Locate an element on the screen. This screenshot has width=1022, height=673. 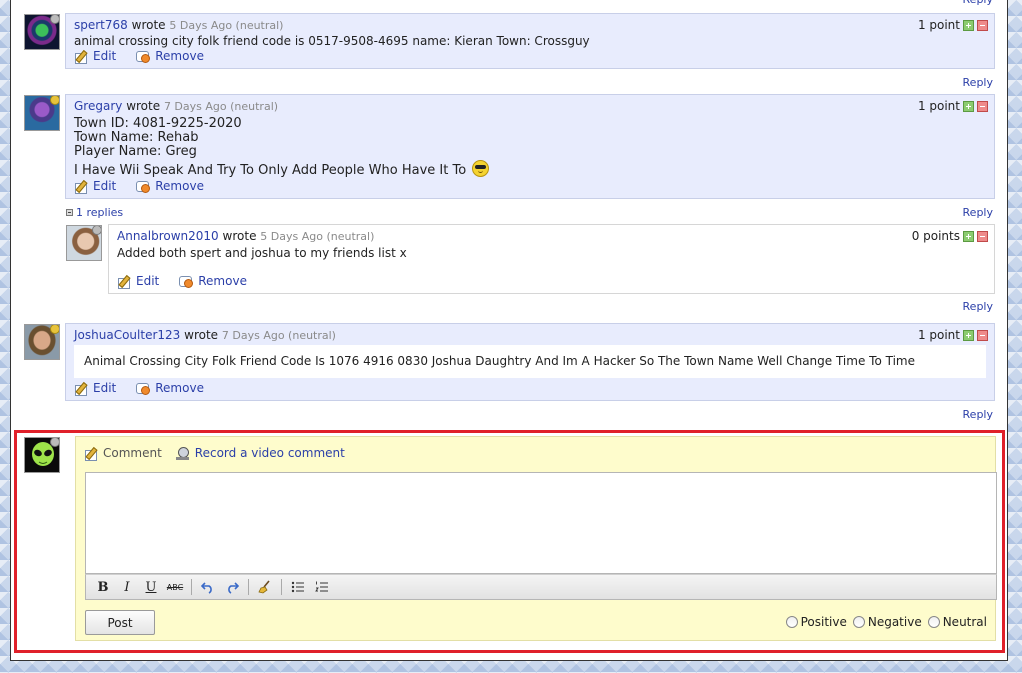
rating-negative: Negative is located at coordinates (887, 622).